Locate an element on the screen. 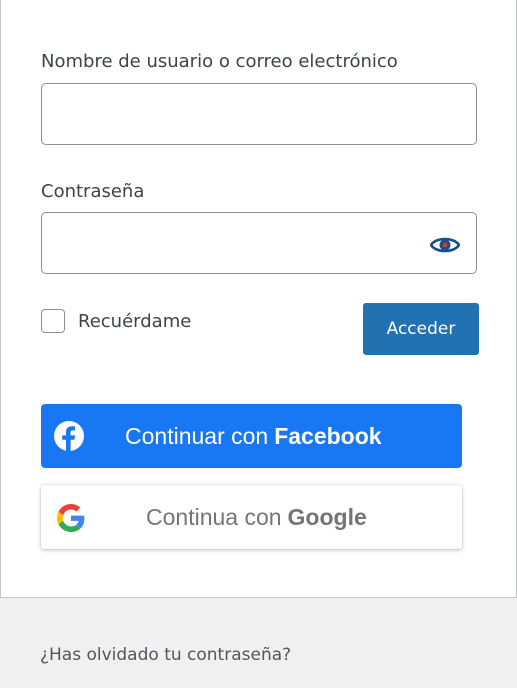 This screenshot has height=688, width=517. password-input is located at coordinates (259, 243).